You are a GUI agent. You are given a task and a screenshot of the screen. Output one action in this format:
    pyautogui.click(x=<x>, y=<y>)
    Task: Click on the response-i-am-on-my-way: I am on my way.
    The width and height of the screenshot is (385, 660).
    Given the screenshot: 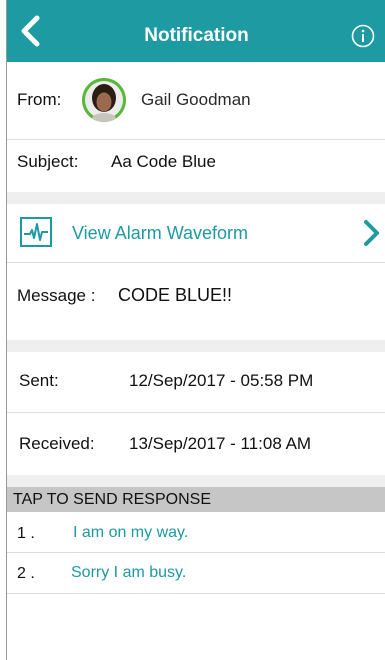 What is the action you would take?
    pyautogui.click(x=130, y=533)
    